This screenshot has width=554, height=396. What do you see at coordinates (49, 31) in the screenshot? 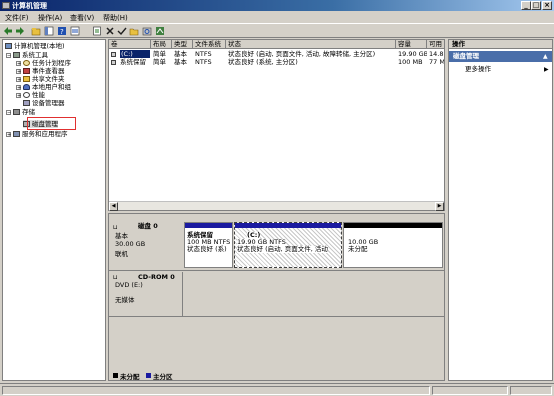
I see `console-tree-icon` at bounding box center [49, 31].